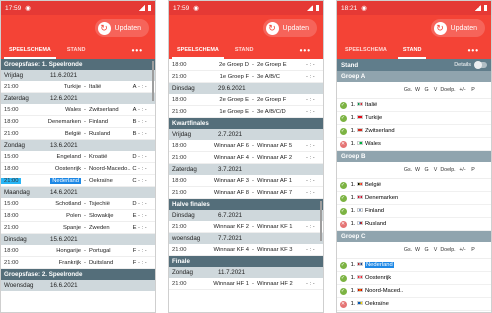 The width and height of the screenshot is (492, 313). I want to click on day-header: Zaterdag 3.7.2021, so click(246, 169).